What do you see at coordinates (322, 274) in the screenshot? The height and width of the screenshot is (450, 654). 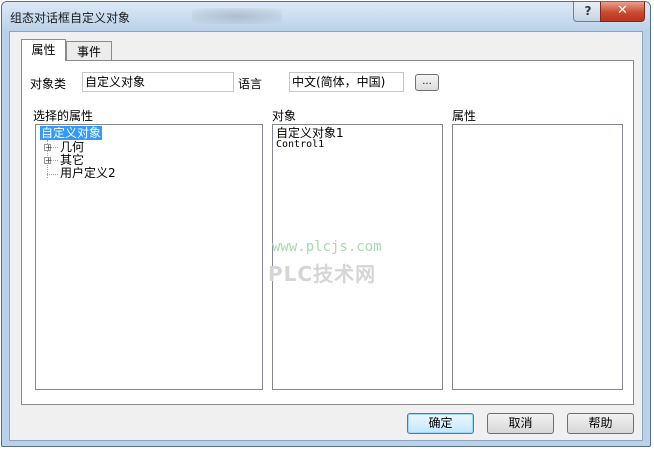 I see `watermark-brand: PLC技术网` at bounding box center [322, 274].